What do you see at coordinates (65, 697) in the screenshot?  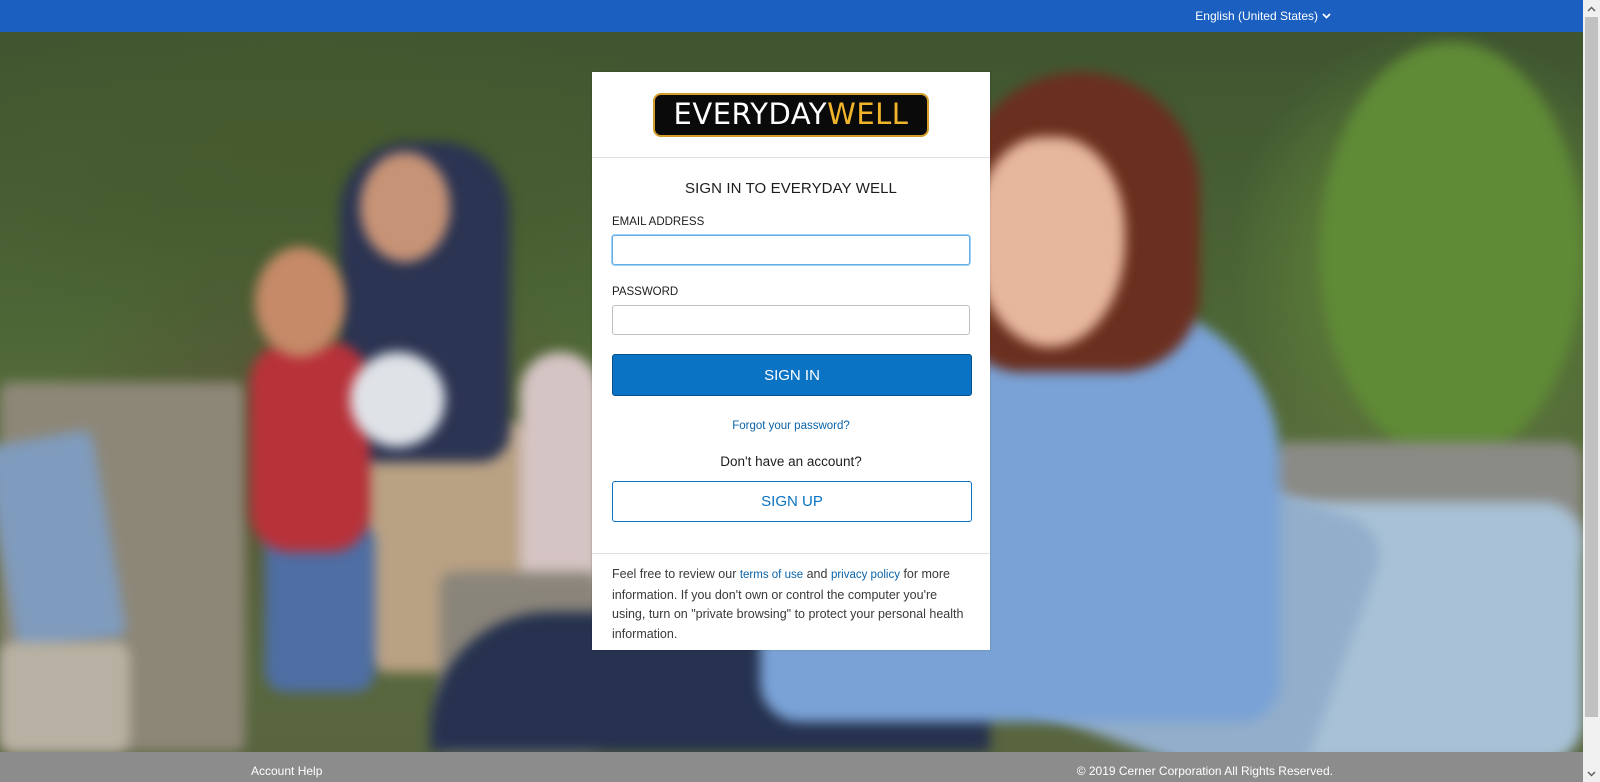 I see `chair-seat-cushion` at bounding box center [65, 697].